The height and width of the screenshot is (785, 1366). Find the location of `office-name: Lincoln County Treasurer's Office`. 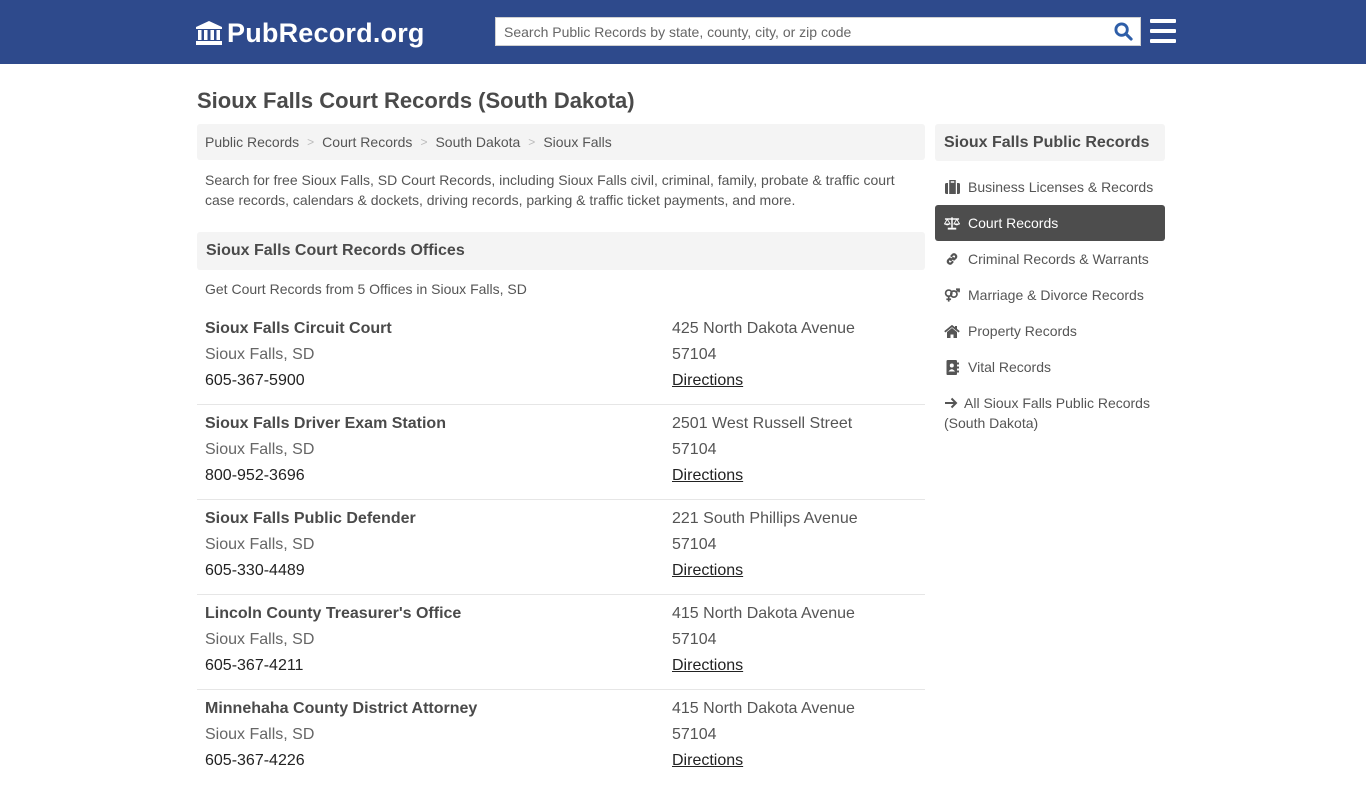

office-name: Lincoln County Treasurer's Office is located at coordinates (333, 613).